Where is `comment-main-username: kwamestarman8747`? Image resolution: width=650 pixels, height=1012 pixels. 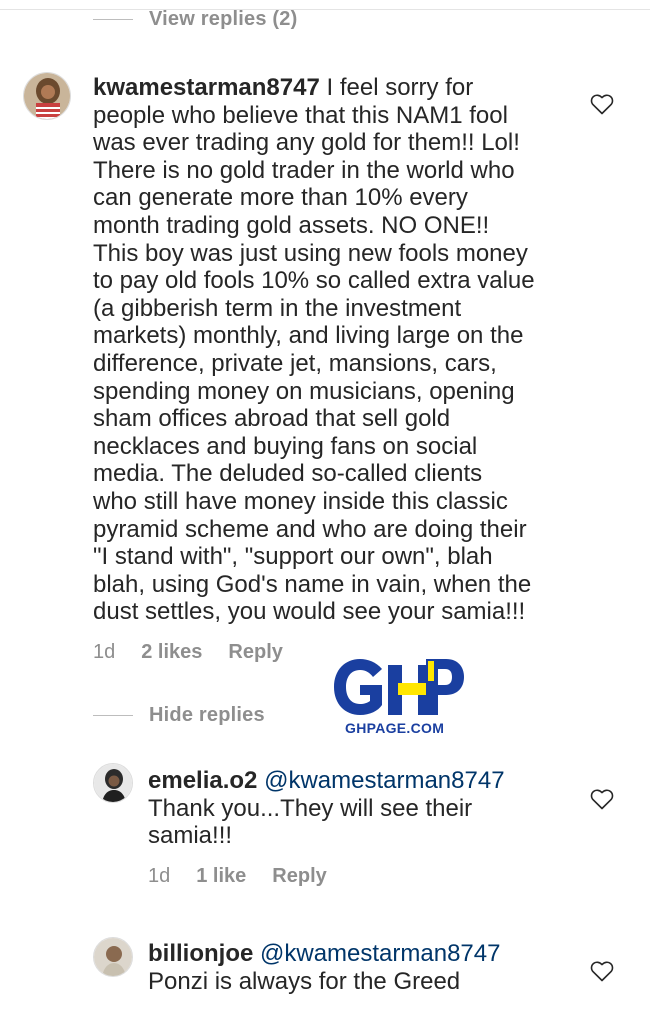
comment-main-username: kwamestarman8747 is located at coordinates (206, 87).